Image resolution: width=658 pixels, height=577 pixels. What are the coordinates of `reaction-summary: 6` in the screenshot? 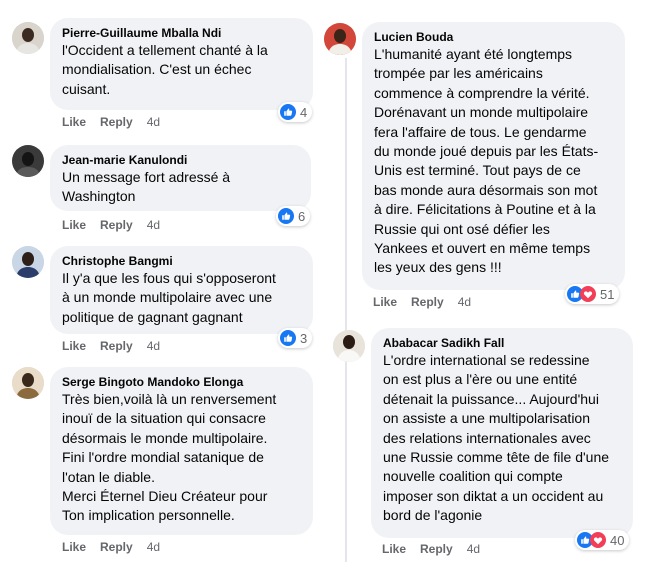 It's located at (293, 216).